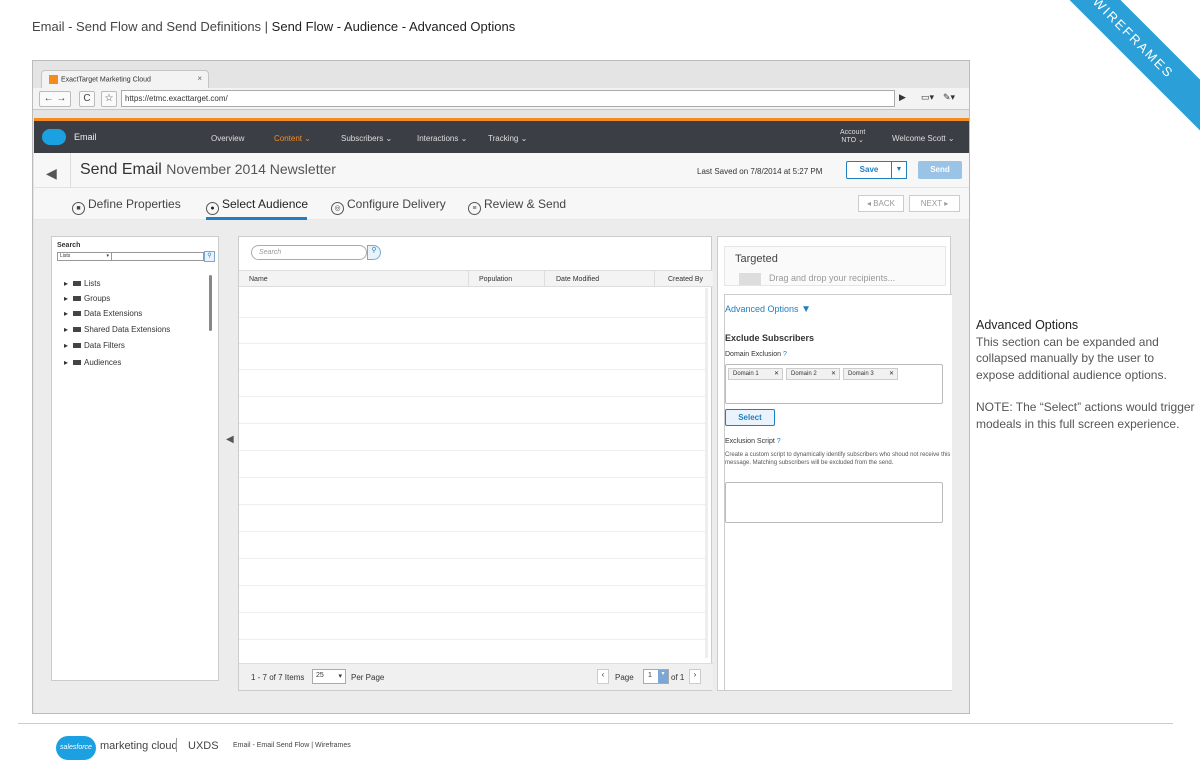 The width and height of the screenshot is (1200, 777). What do you see at coordinates (685, 279) in the screenshot?
I see `col-created-by: Created By` at bounding box center [685, 279].